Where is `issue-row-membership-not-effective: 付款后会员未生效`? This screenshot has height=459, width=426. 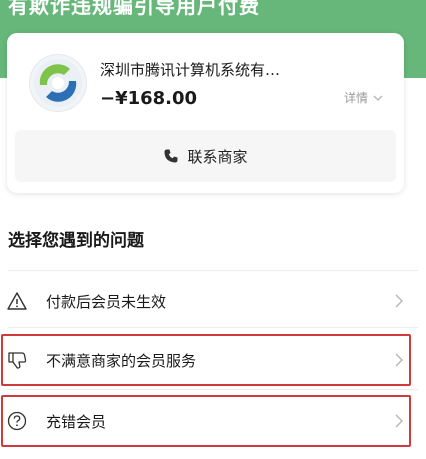 issue-row-membership-not-effective: 付款后会员未生效 is located at coordinates (206, 301).